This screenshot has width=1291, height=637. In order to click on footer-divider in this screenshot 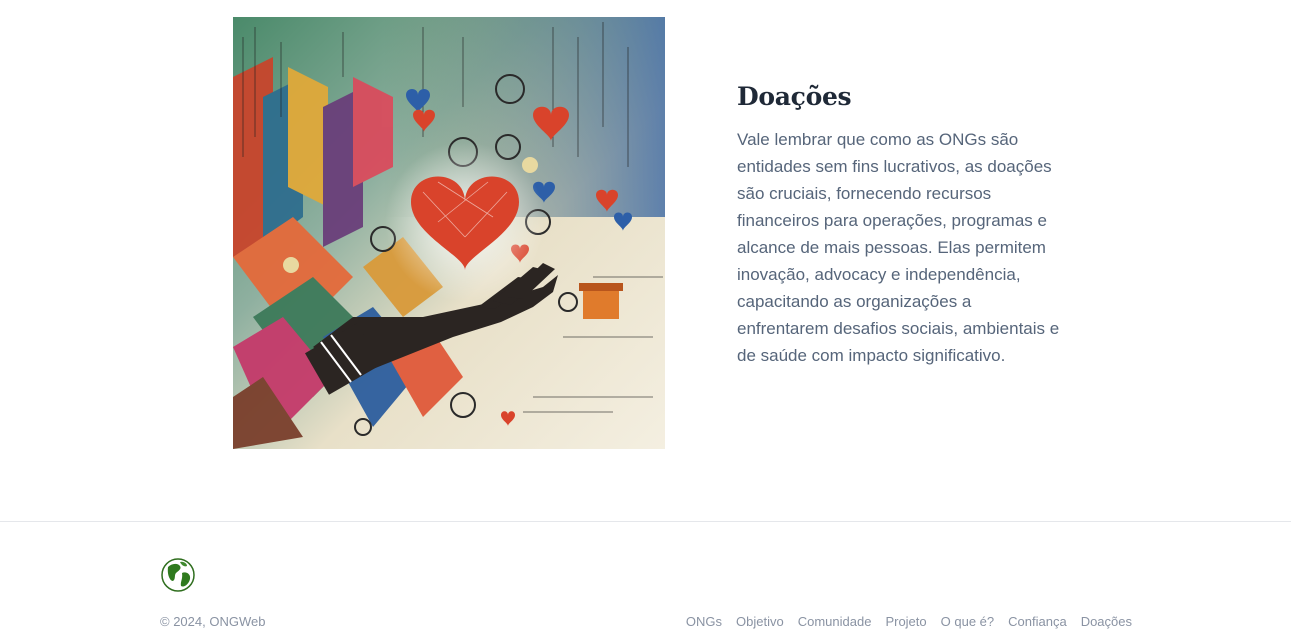, I will do `click(645, 521)`.